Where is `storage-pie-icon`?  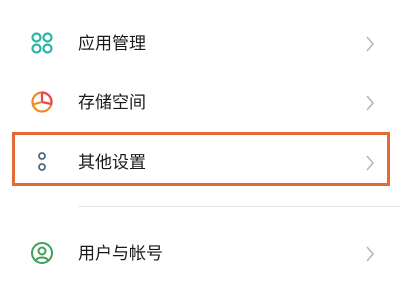 storage-pie-icon is located at coordinates (42, 102).